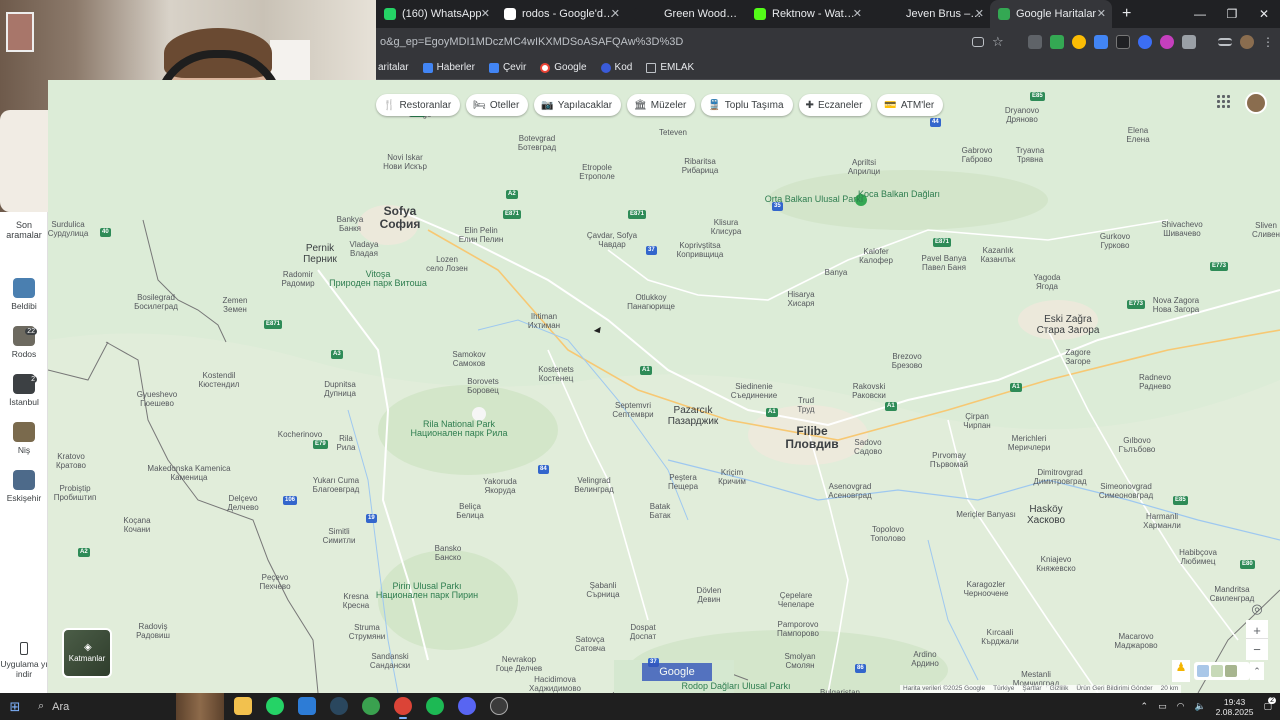 The height and width of the screenshot is (720, 1280). What do you see at coordinates (1162, 706) in the screenshot?
I see `network-icon: ▭` at bounding box center [1162, 706].